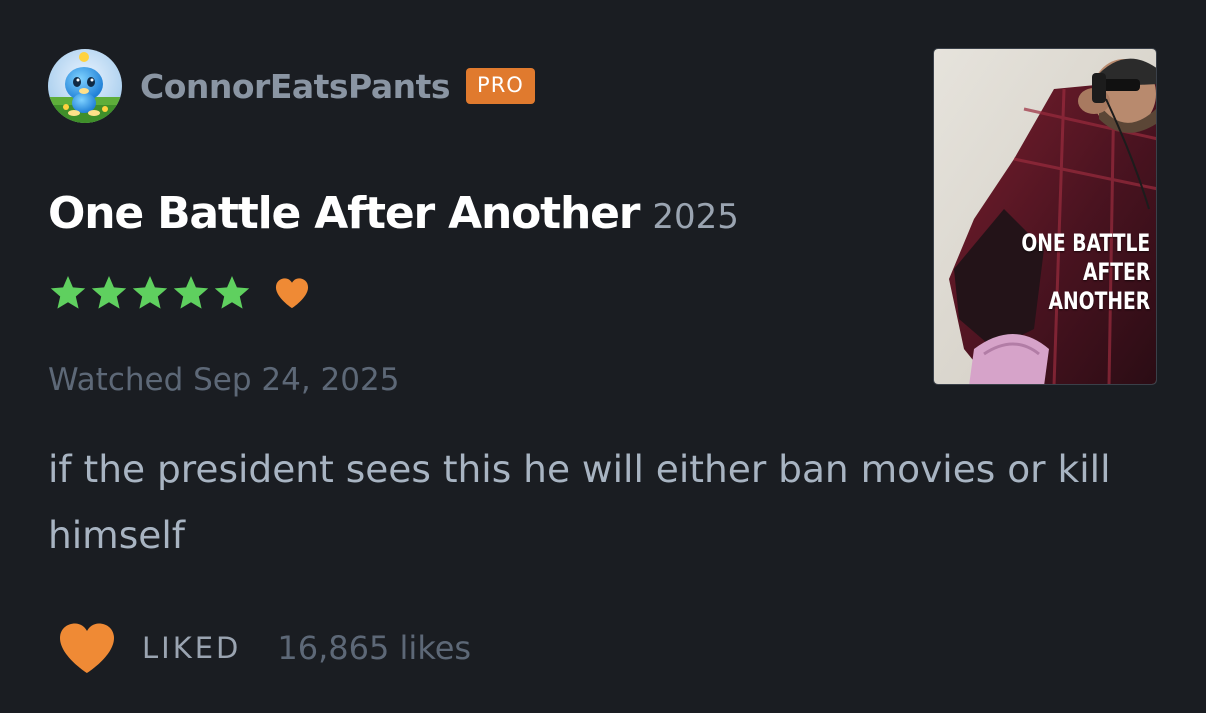 The width and height of the screenshot is (1206, 713). What do you see at coordinates (263, 648) in the screenshot?
I see `review-footer: LIKED 16,865 likes` at bounding box center [263, 648].